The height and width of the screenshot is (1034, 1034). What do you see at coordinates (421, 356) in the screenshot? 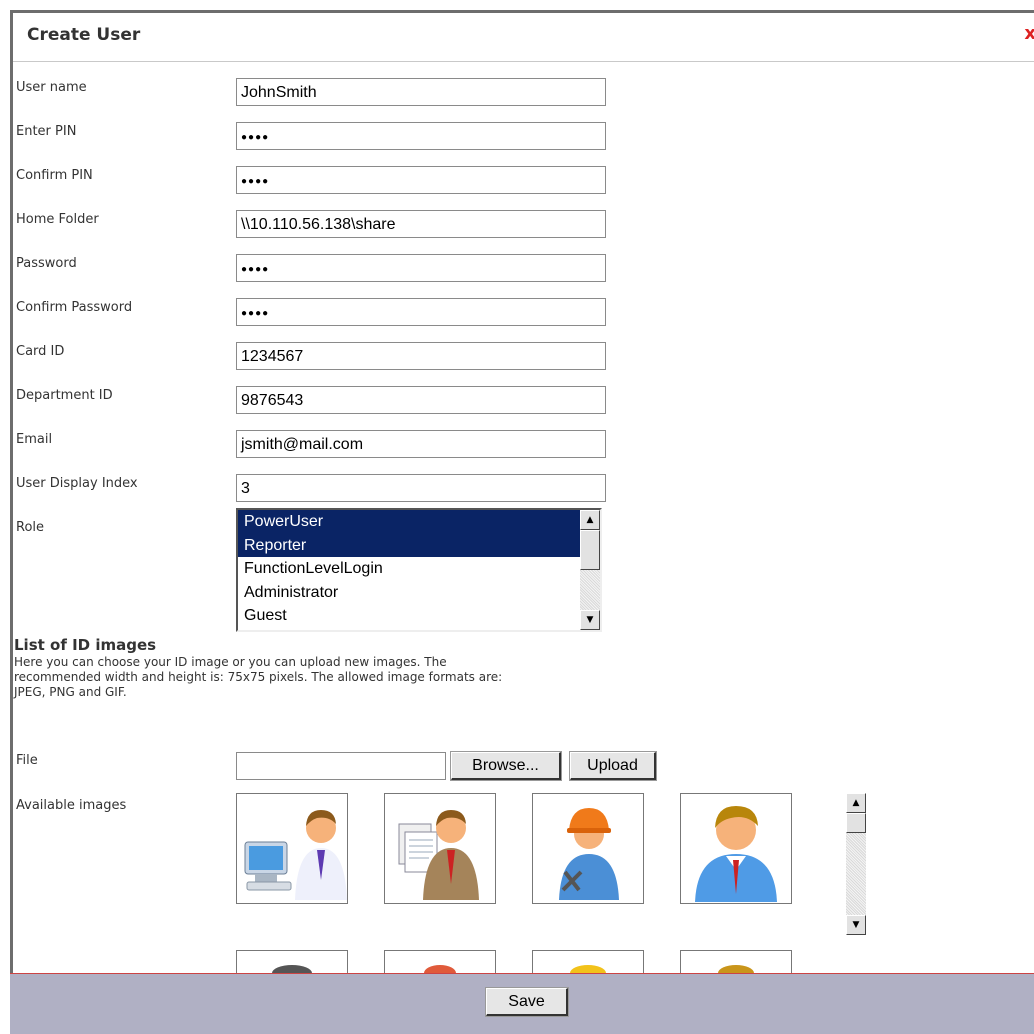
I see `card-id-input: 1234567` at bounding box center [421, 356].